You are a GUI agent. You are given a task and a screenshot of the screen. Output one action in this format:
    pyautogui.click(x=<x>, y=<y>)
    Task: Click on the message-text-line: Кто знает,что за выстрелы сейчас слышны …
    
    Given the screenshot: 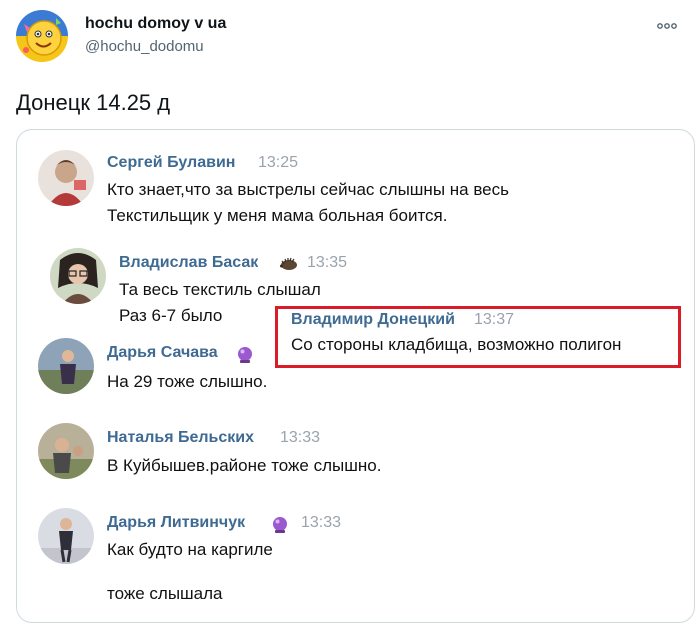 What is the action you would take?
    pyautogui.click(x=308, y=189)
    